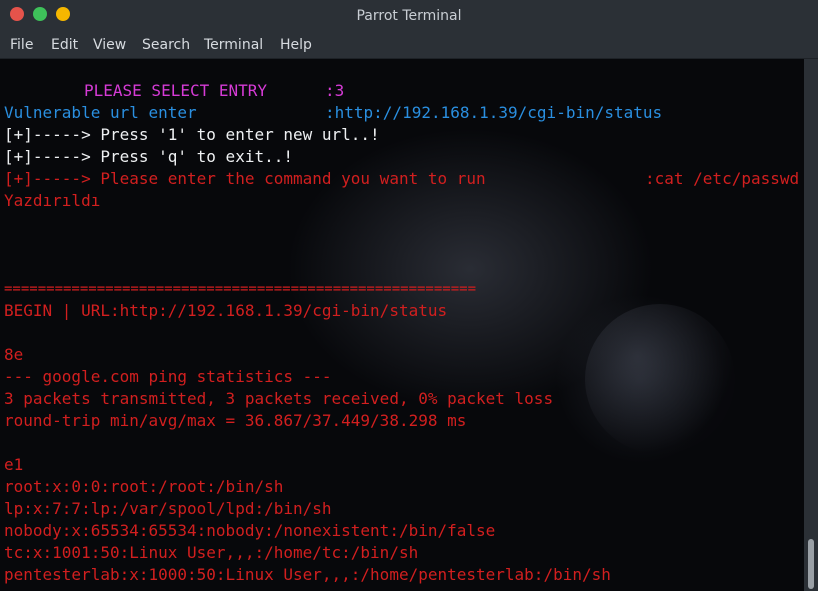 Image resolution: width=818 pixels, height=591 pixels. I want to click on menu-edit: Edit, so click(64, 45).